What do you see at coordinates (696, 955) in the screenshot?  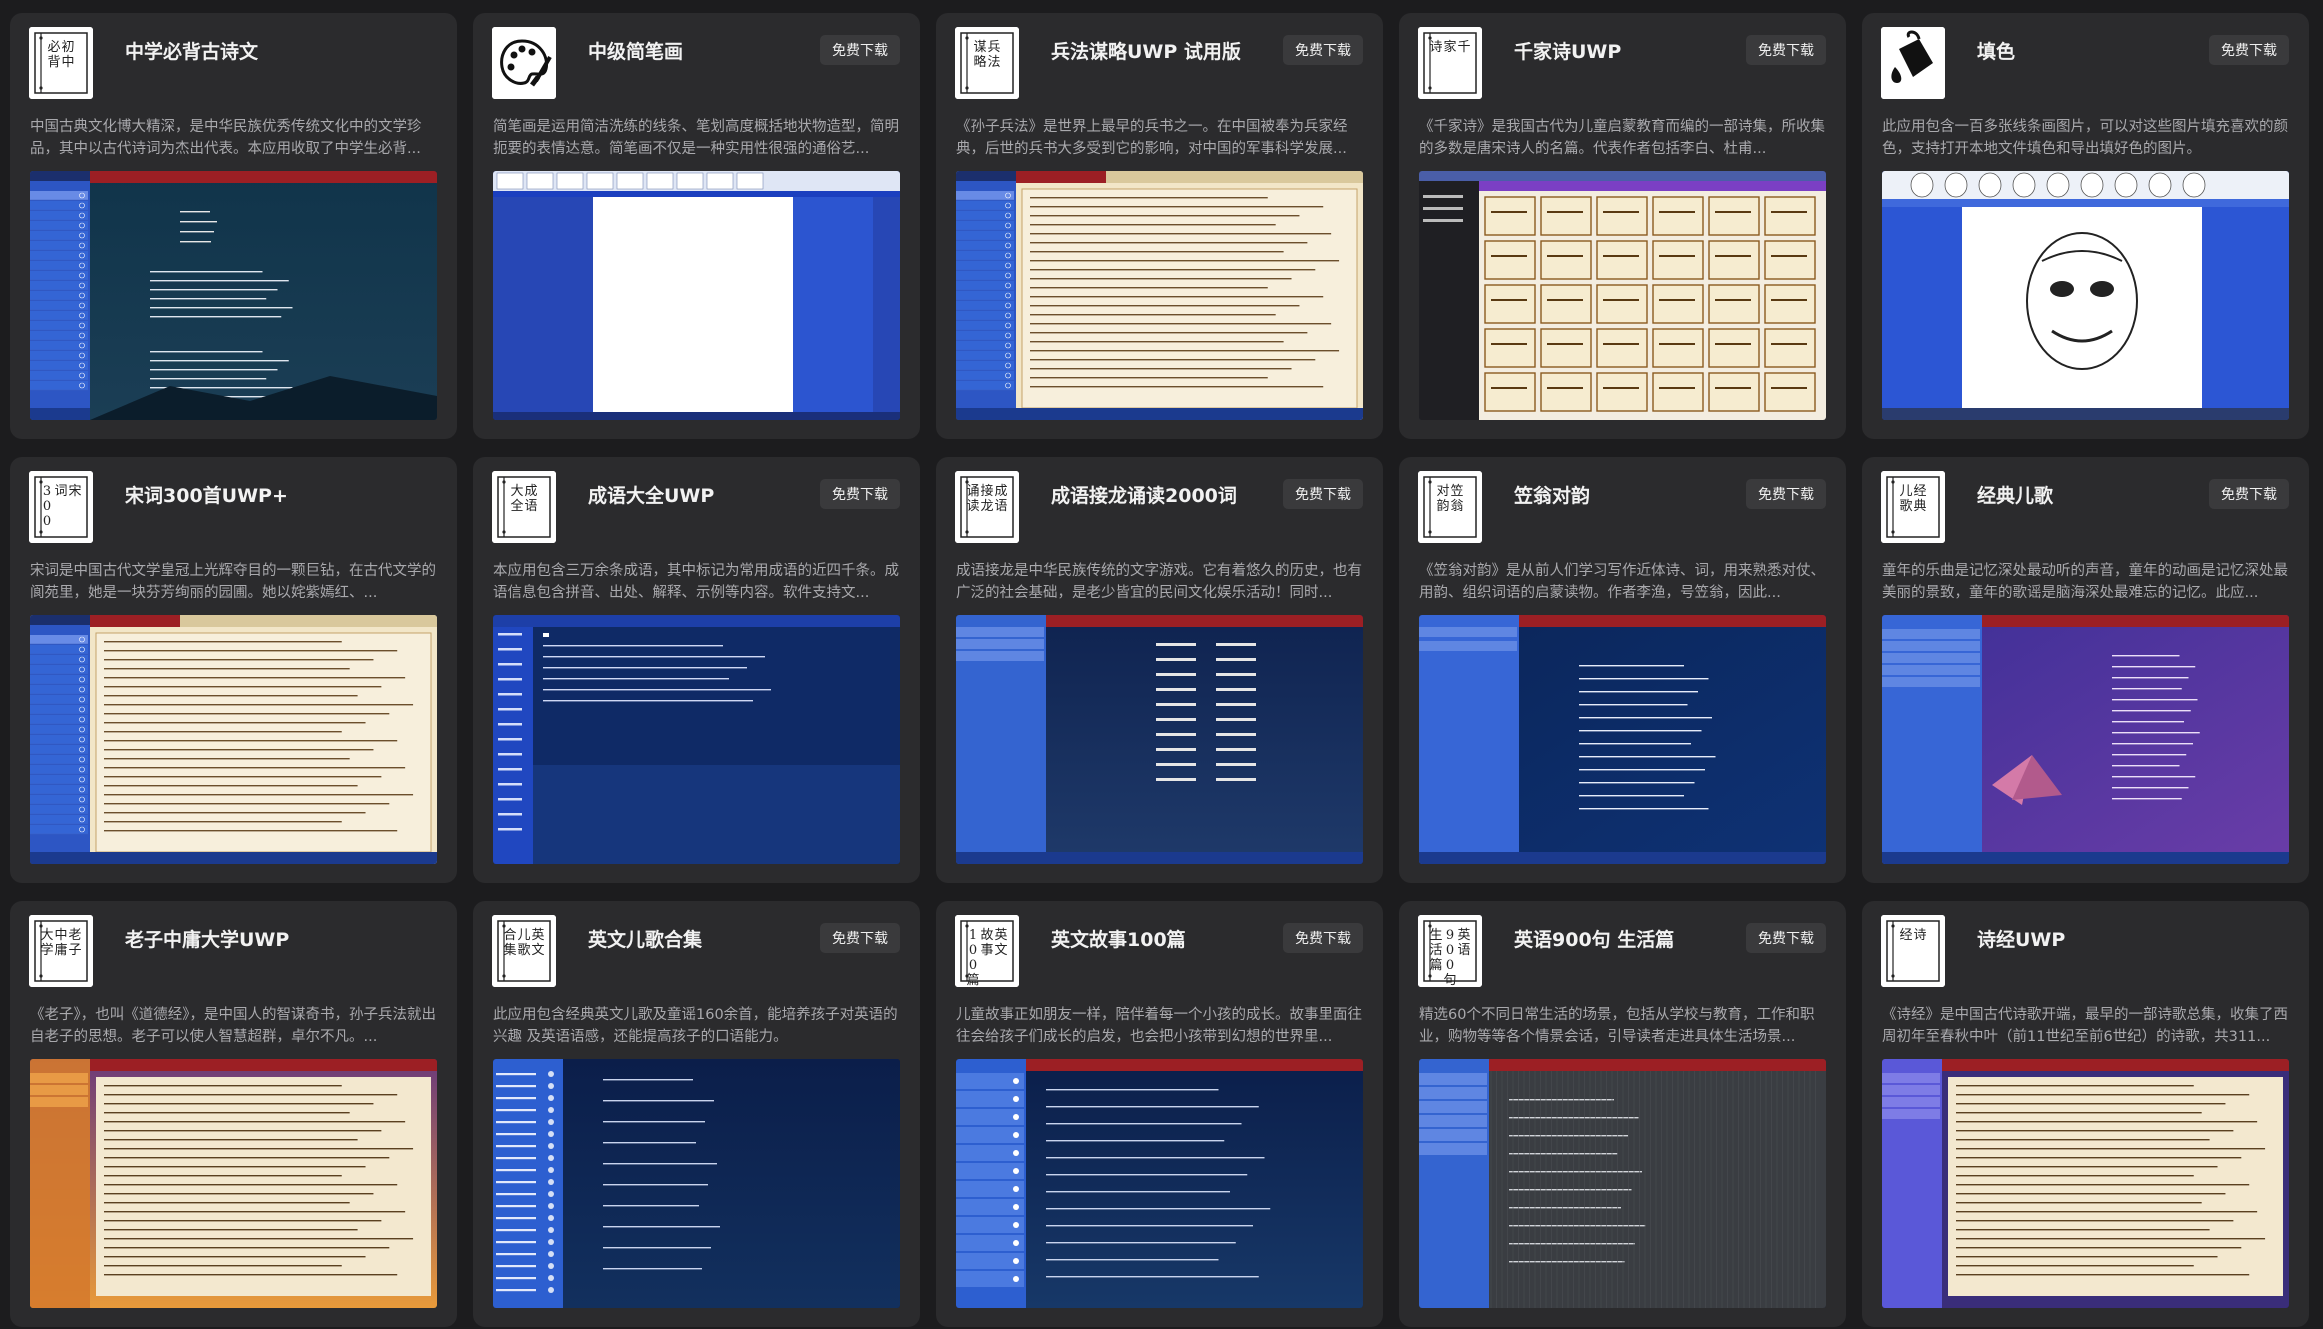 I see `card-header: 英文儿歌合集 英文儿歌合集 免费下载` at bounding box center [696, 955].